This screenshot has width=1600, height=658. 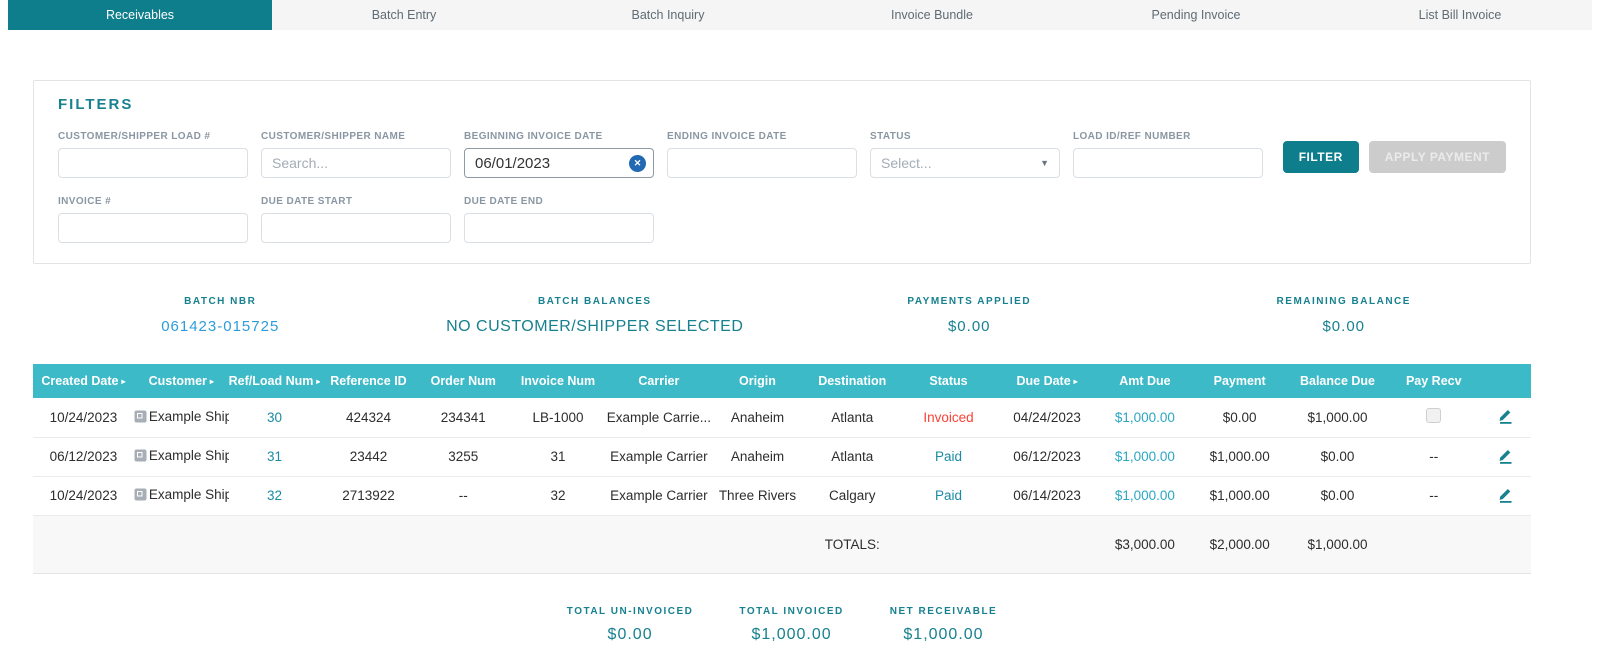 What do you see at coordinates (782, 544) in the screenshot?
I see `totals-row: TOTALS: $3,000.00 $2,000.00 $1,000.00` at bounding box center [782, 544].